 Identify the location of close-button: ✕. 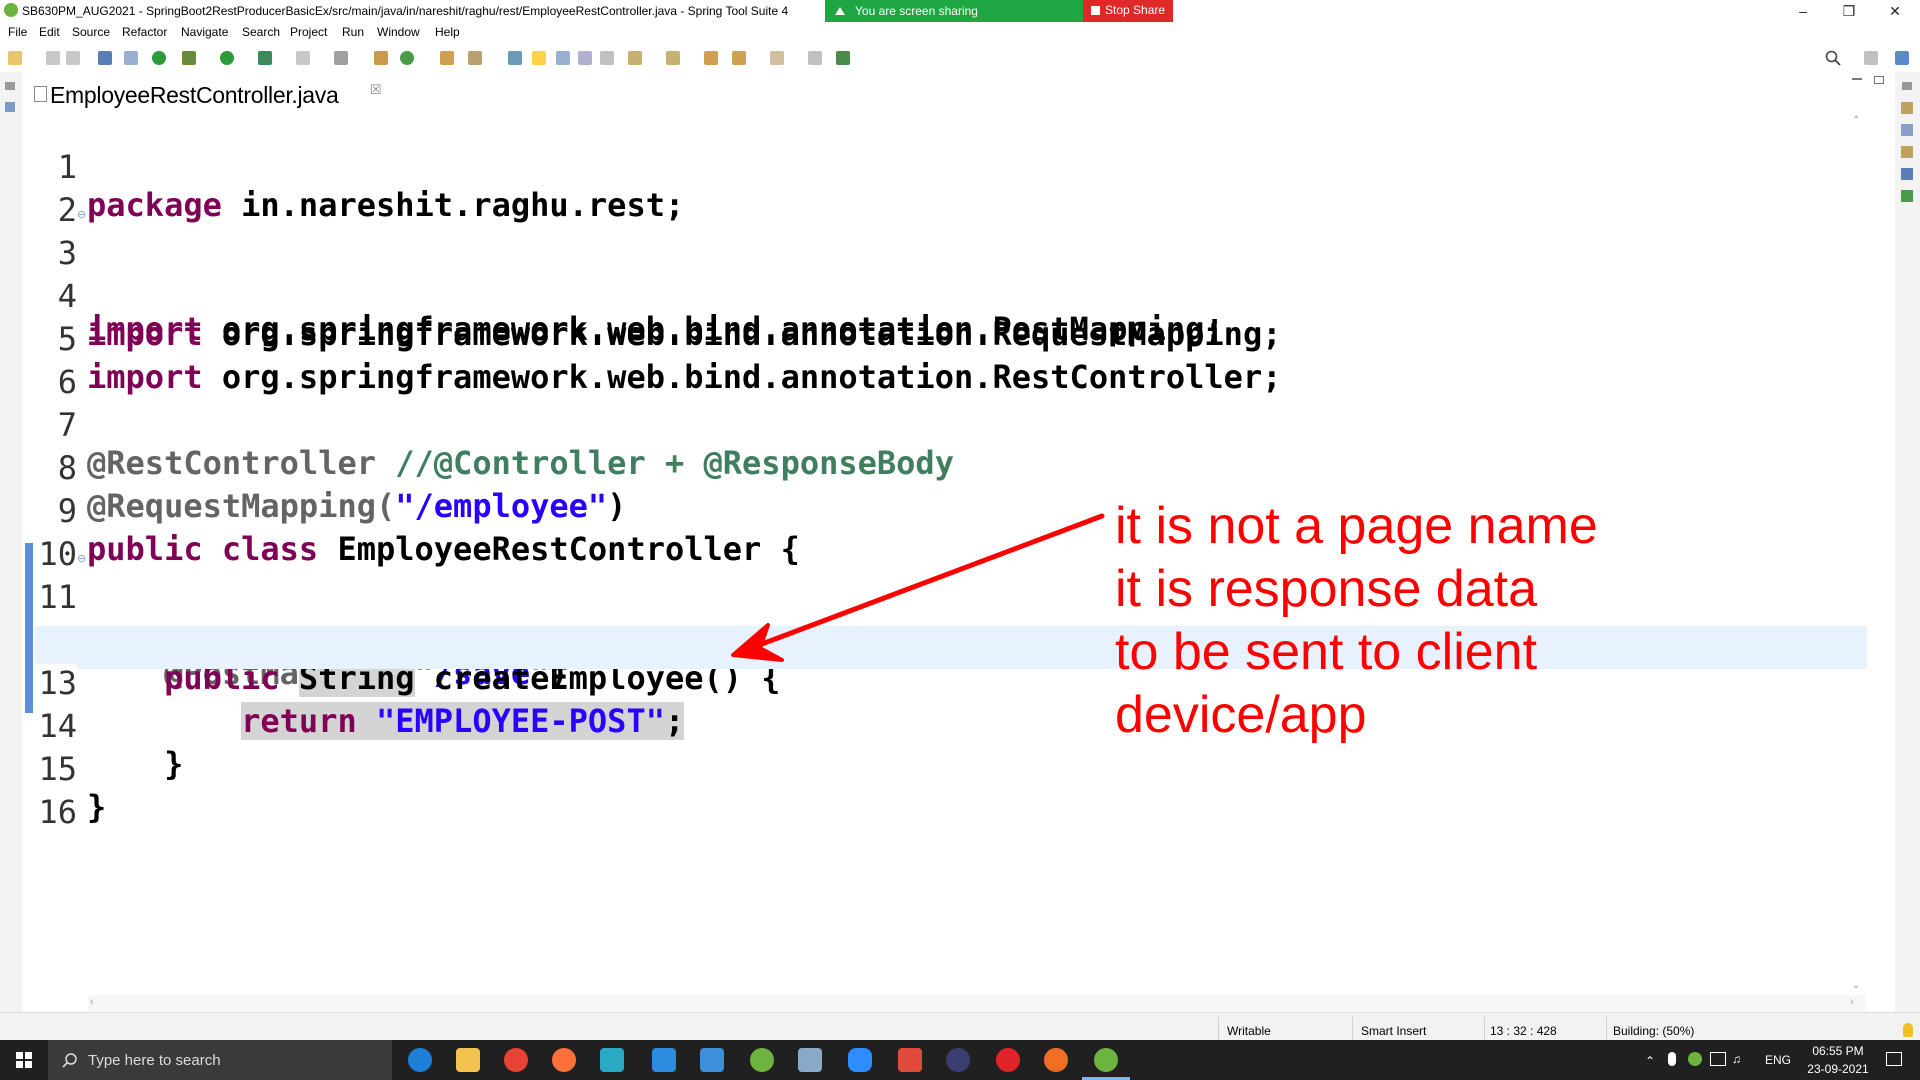
(1895, 11).